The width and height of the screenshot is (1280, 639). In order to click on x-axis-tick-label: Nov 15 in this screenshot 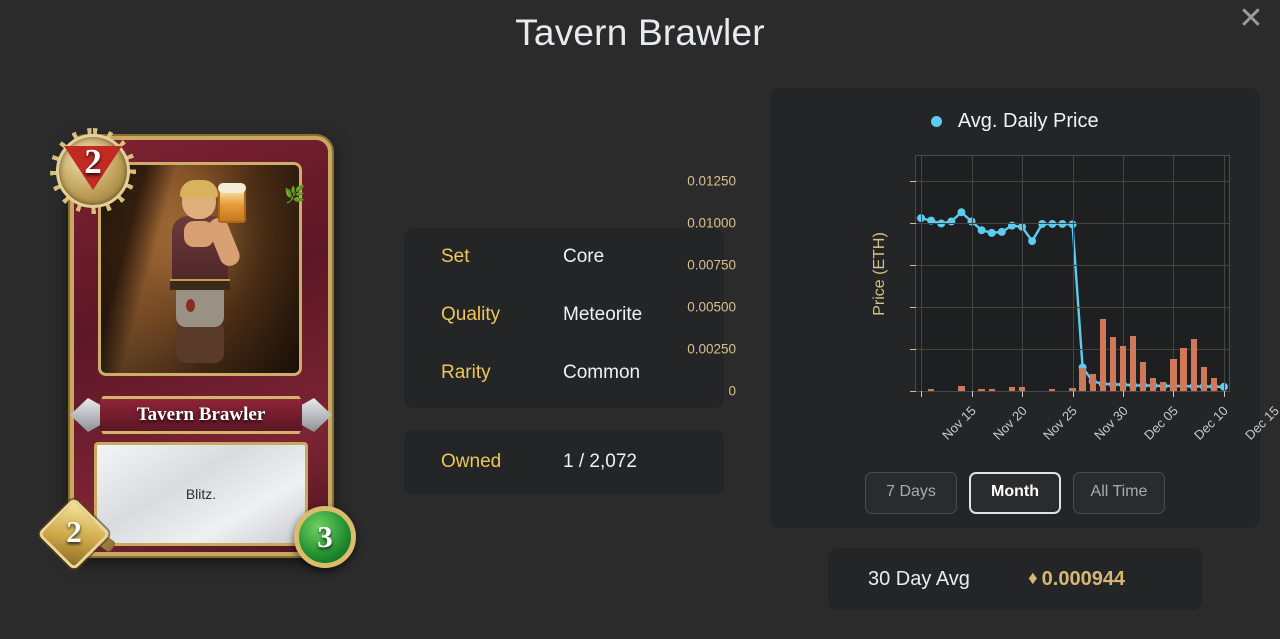, I will do `click(959, 423)`.